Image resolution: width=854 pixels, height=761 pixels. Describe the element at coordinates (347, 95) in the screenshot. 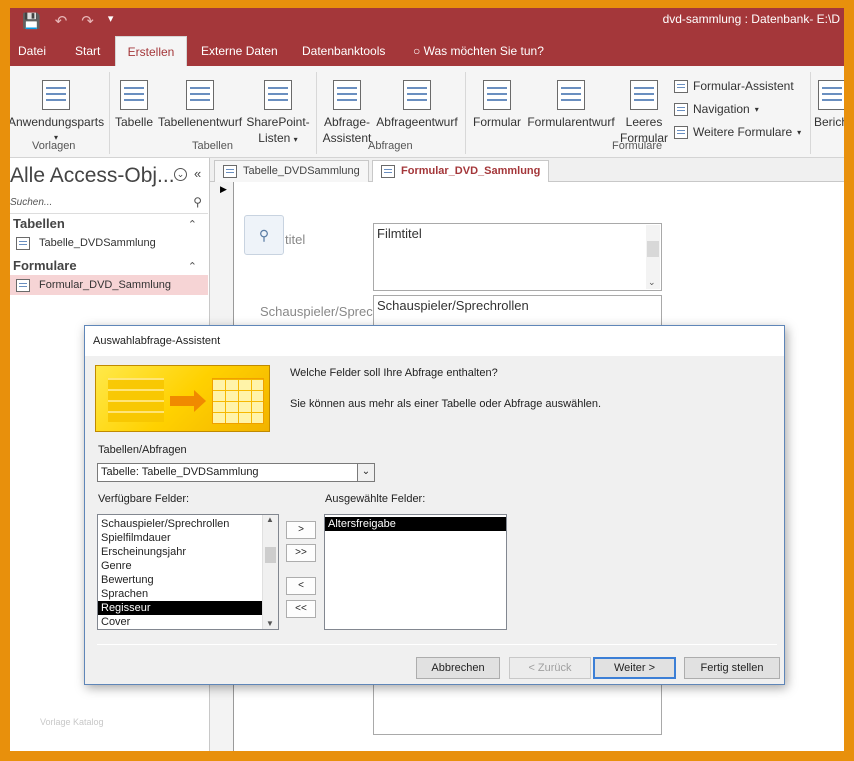

I see `query-wizard-icon` at that location.